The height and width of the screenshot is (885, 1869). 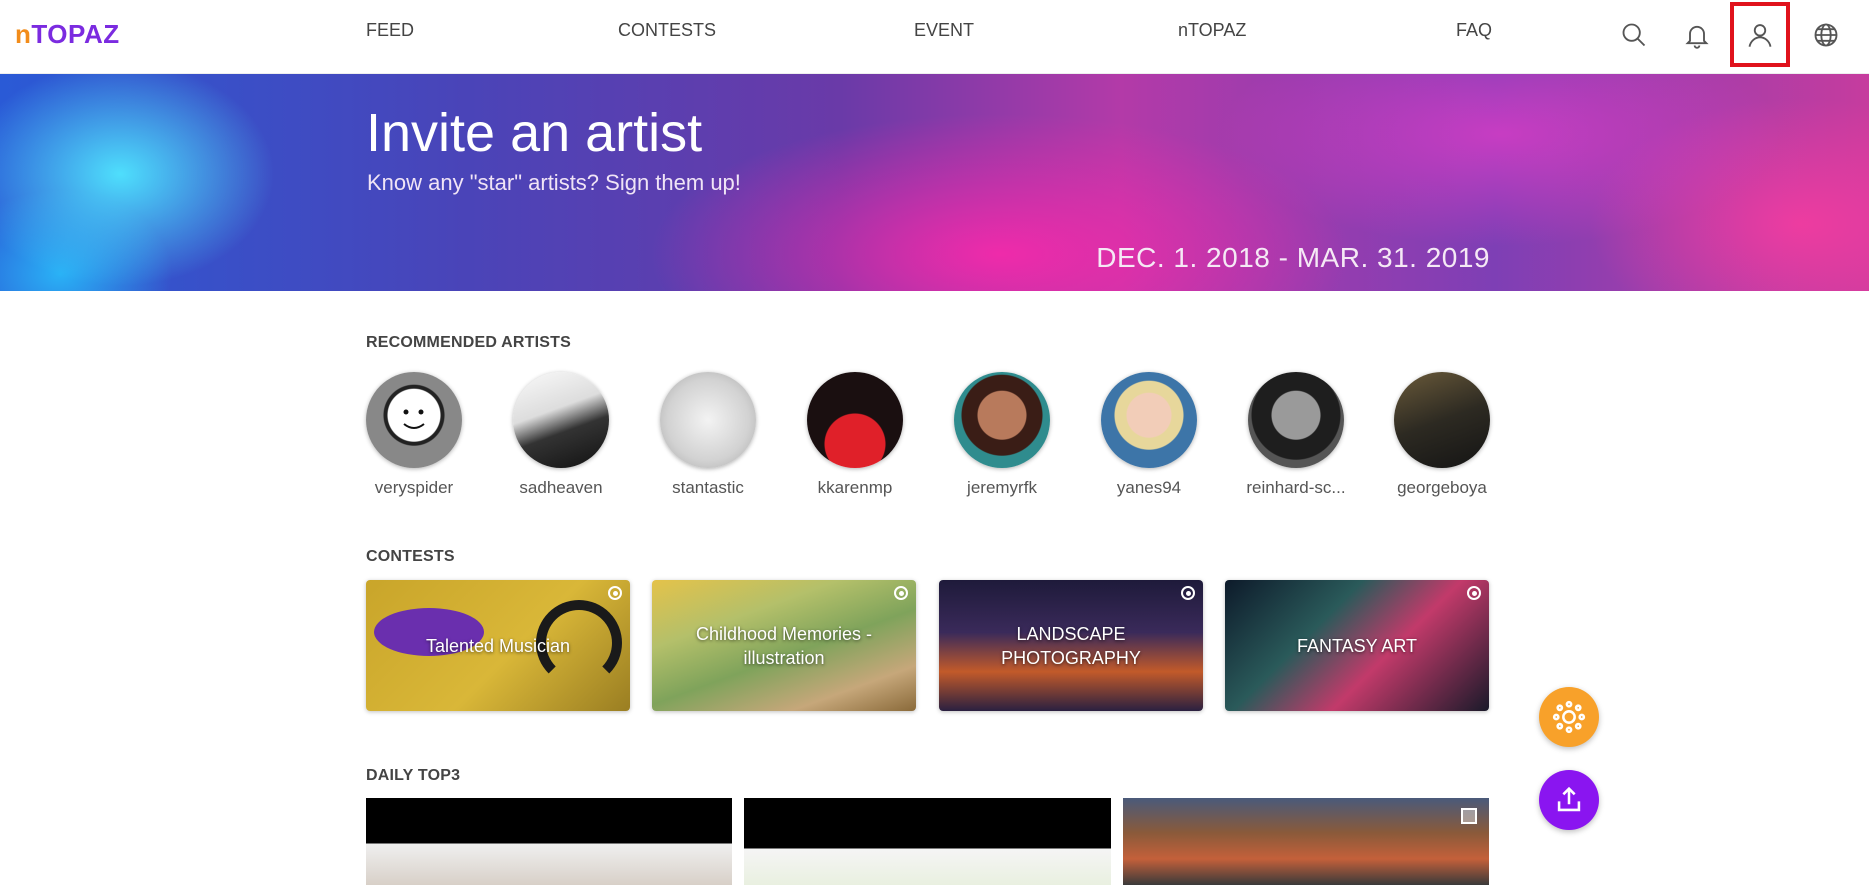 I want to click on reward-network-fab, so click(x=1569, y=717).